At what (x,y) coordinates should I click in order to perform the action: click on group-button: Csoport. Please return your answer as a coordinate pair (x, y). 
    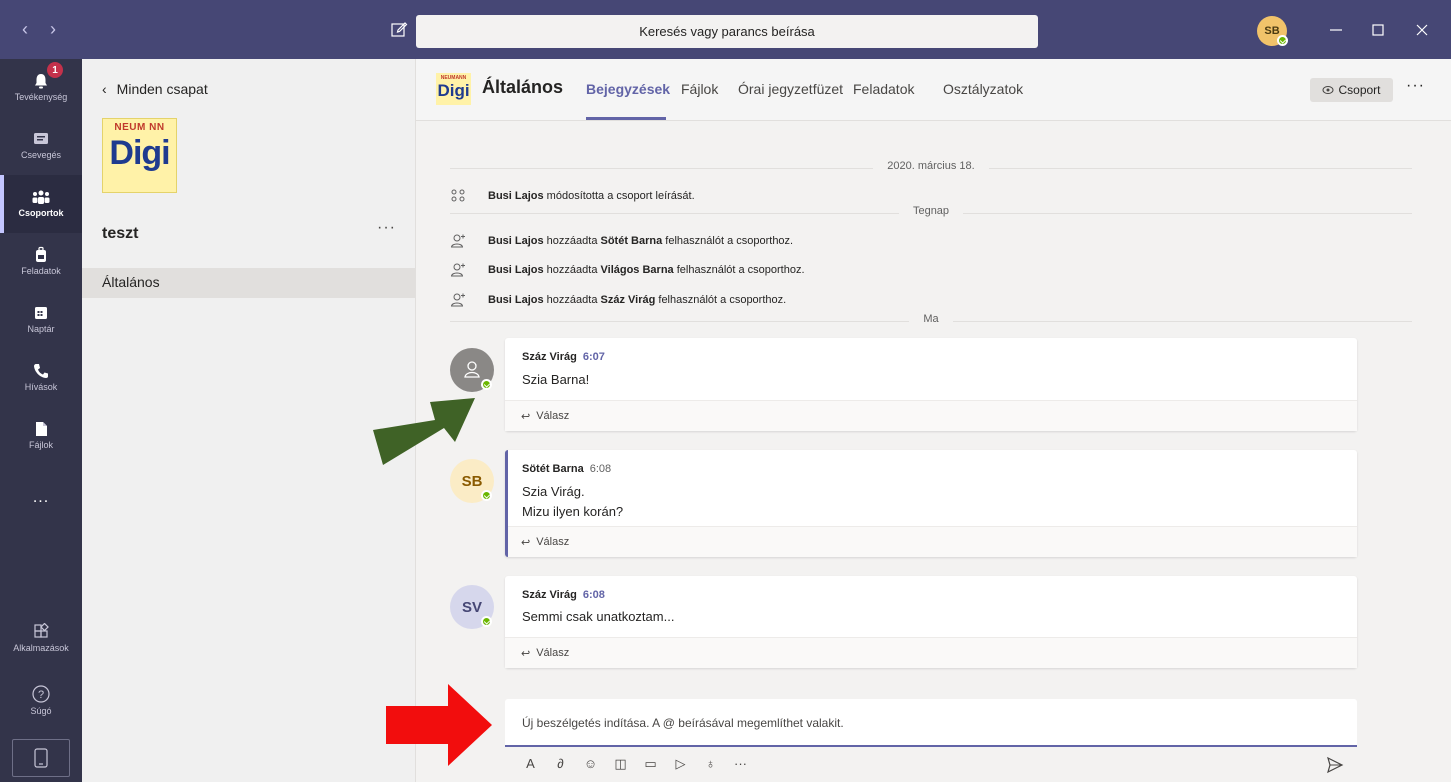
    Looking at the image, I should click on (1351, 90).